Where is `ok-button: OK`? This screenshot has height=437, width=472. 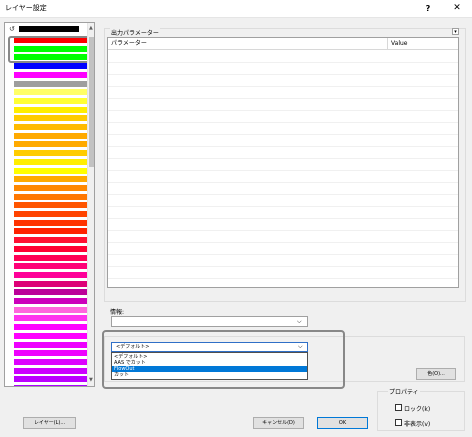 ok-button: OK is located at coordinates (342, 423).